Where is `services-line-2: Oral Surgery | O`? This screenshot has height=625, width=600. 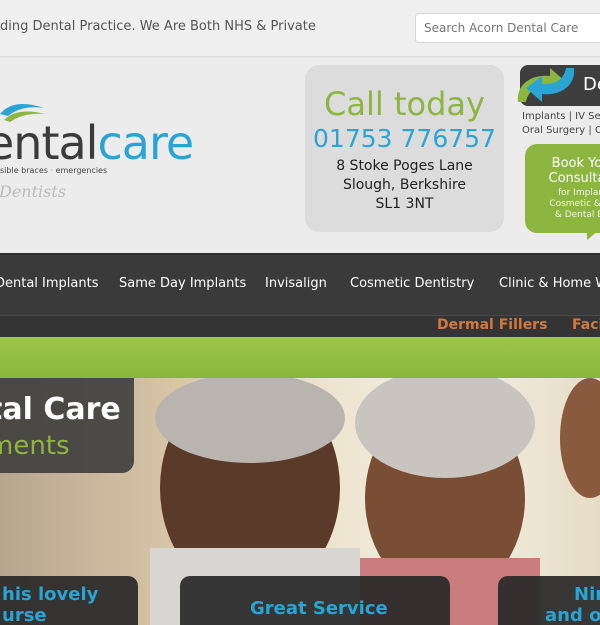 services-line-2: Oral Surgery | O is located at coordinates (561, 130).